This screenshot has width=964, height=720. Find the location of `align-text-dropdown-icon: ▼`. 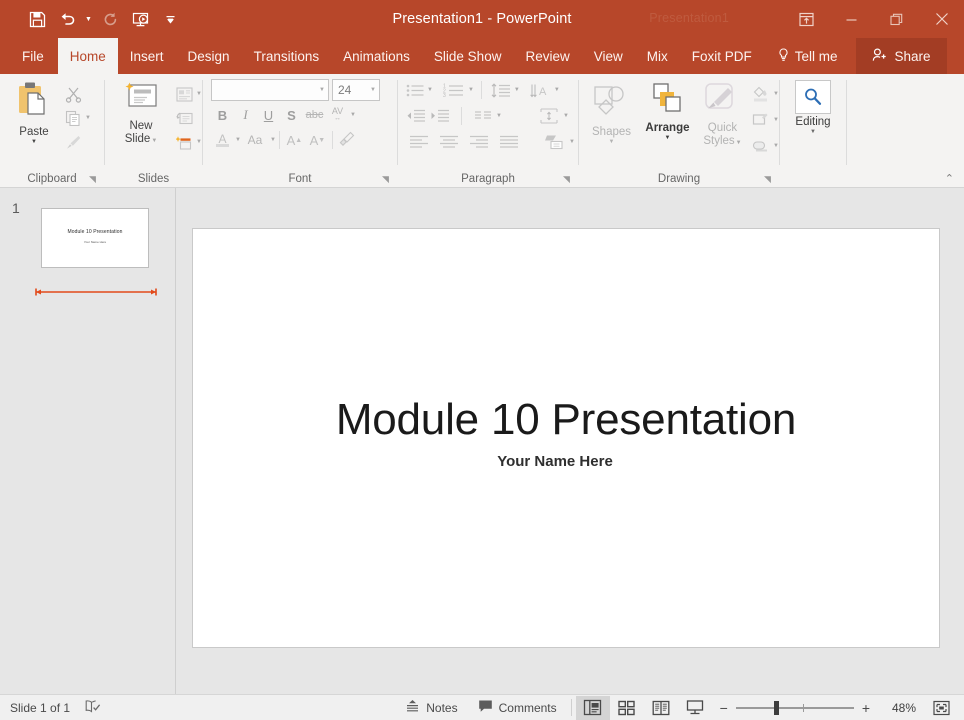

align-text-dropdown-icon: ▼ is located at coordinates (566, 116).